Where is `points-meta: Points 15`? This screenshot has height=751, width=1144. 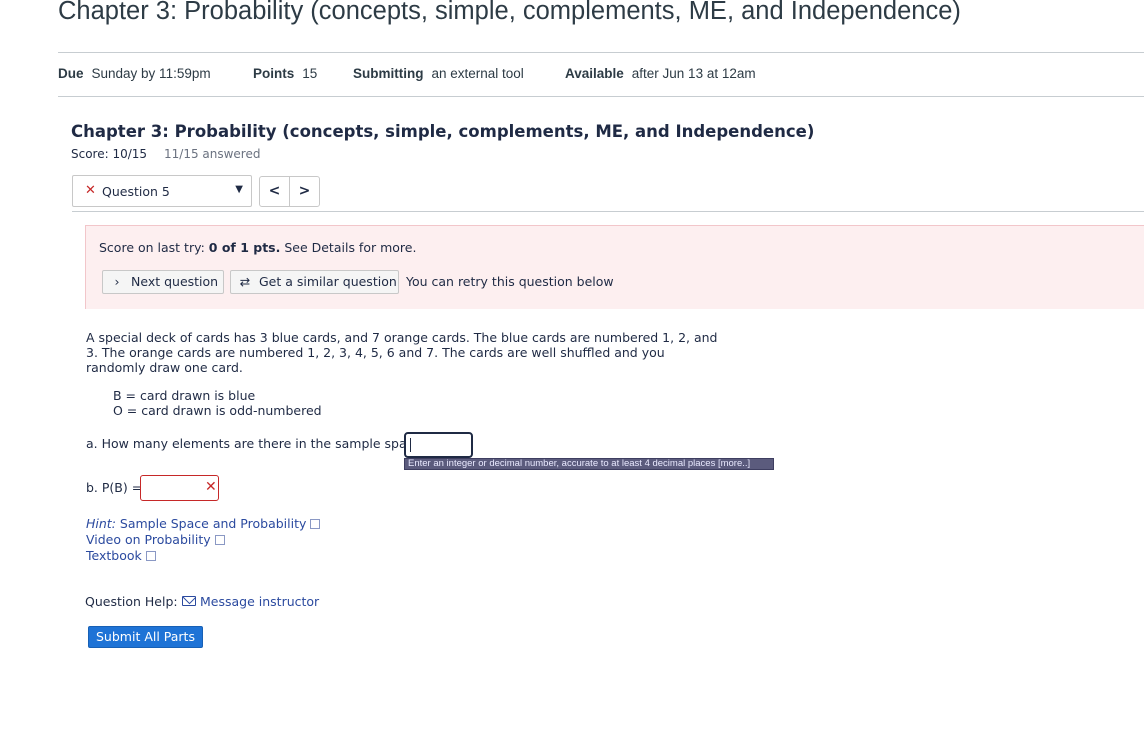
points-meta: Points 15 is located at coordinates (285, 73).